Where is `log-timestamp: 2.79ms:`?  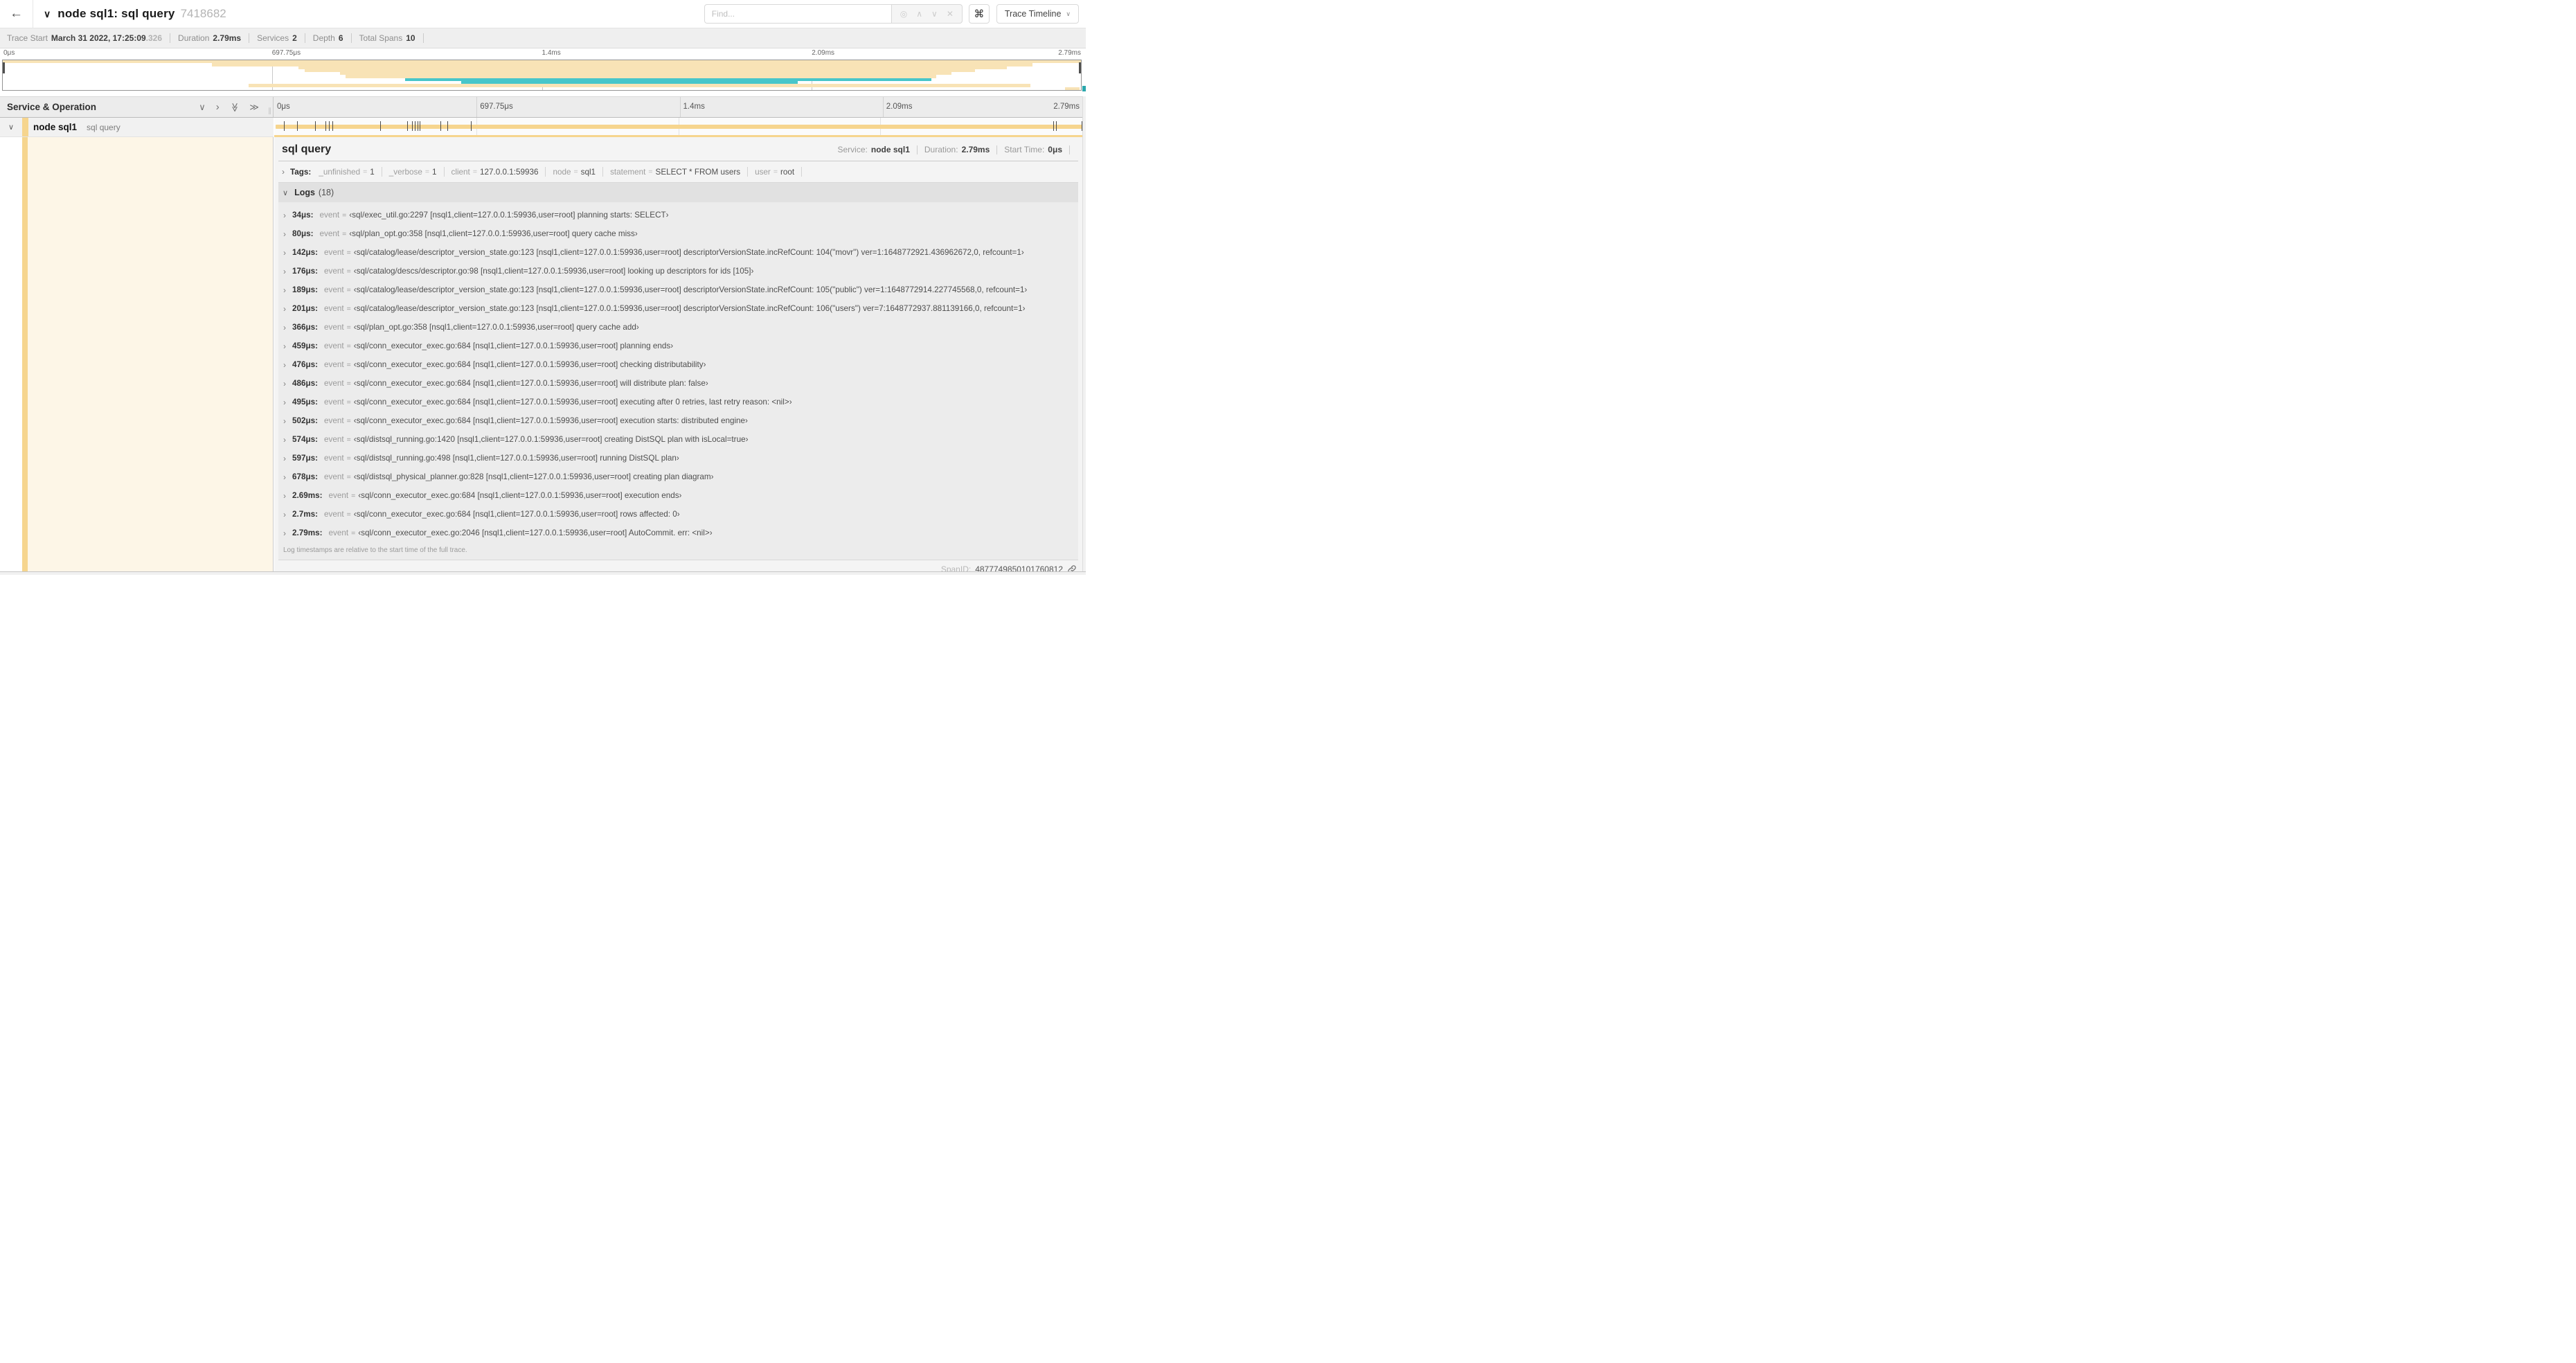 log-timestamp: 2.79ms: is located at coordinates (307, 533).